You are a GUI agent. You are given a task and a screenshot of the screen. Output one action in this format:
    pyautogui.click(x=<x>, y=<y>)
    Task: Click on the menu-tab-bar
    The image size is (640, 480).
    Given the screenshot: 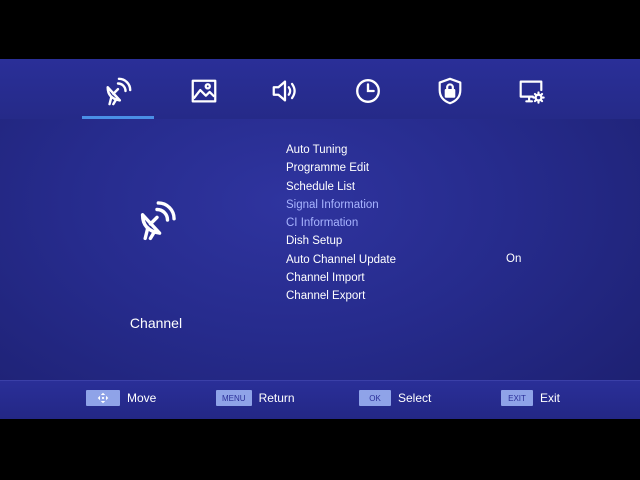 What is the action you would take?
    pyautogui.click(x=320, y=89)
    